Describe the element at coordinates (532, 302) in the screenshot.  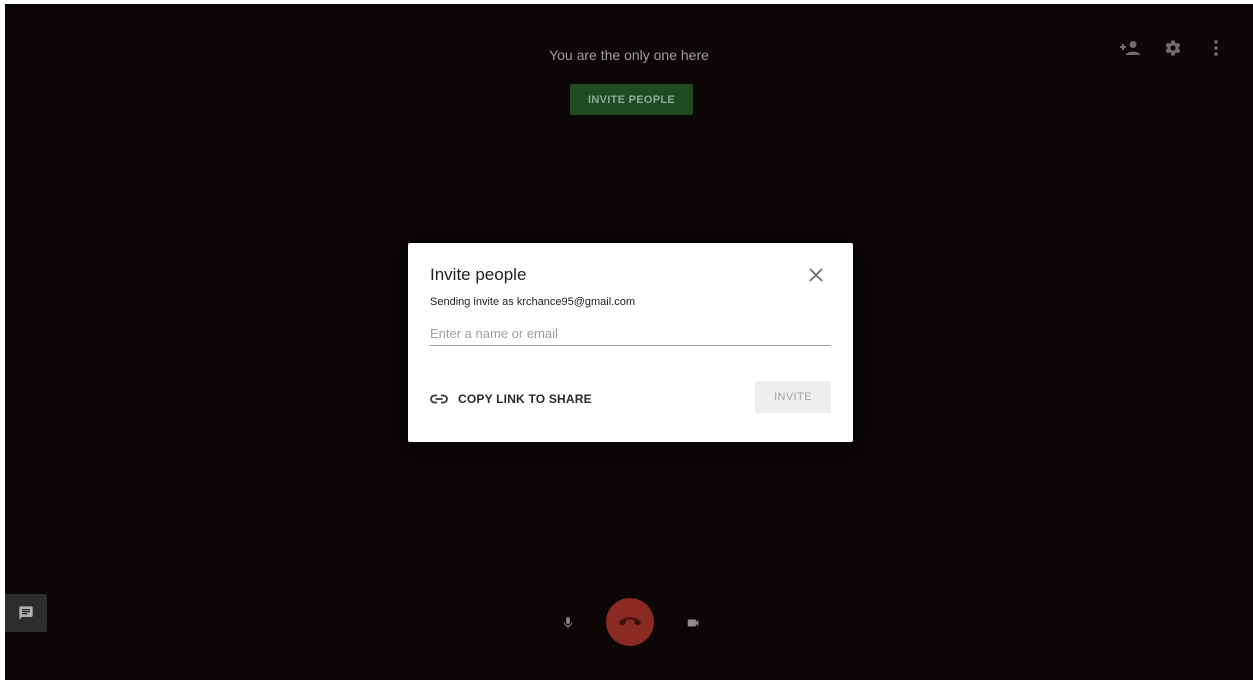
I see `sender-text: Sending invite as krchance95@gmail.com` at that location.